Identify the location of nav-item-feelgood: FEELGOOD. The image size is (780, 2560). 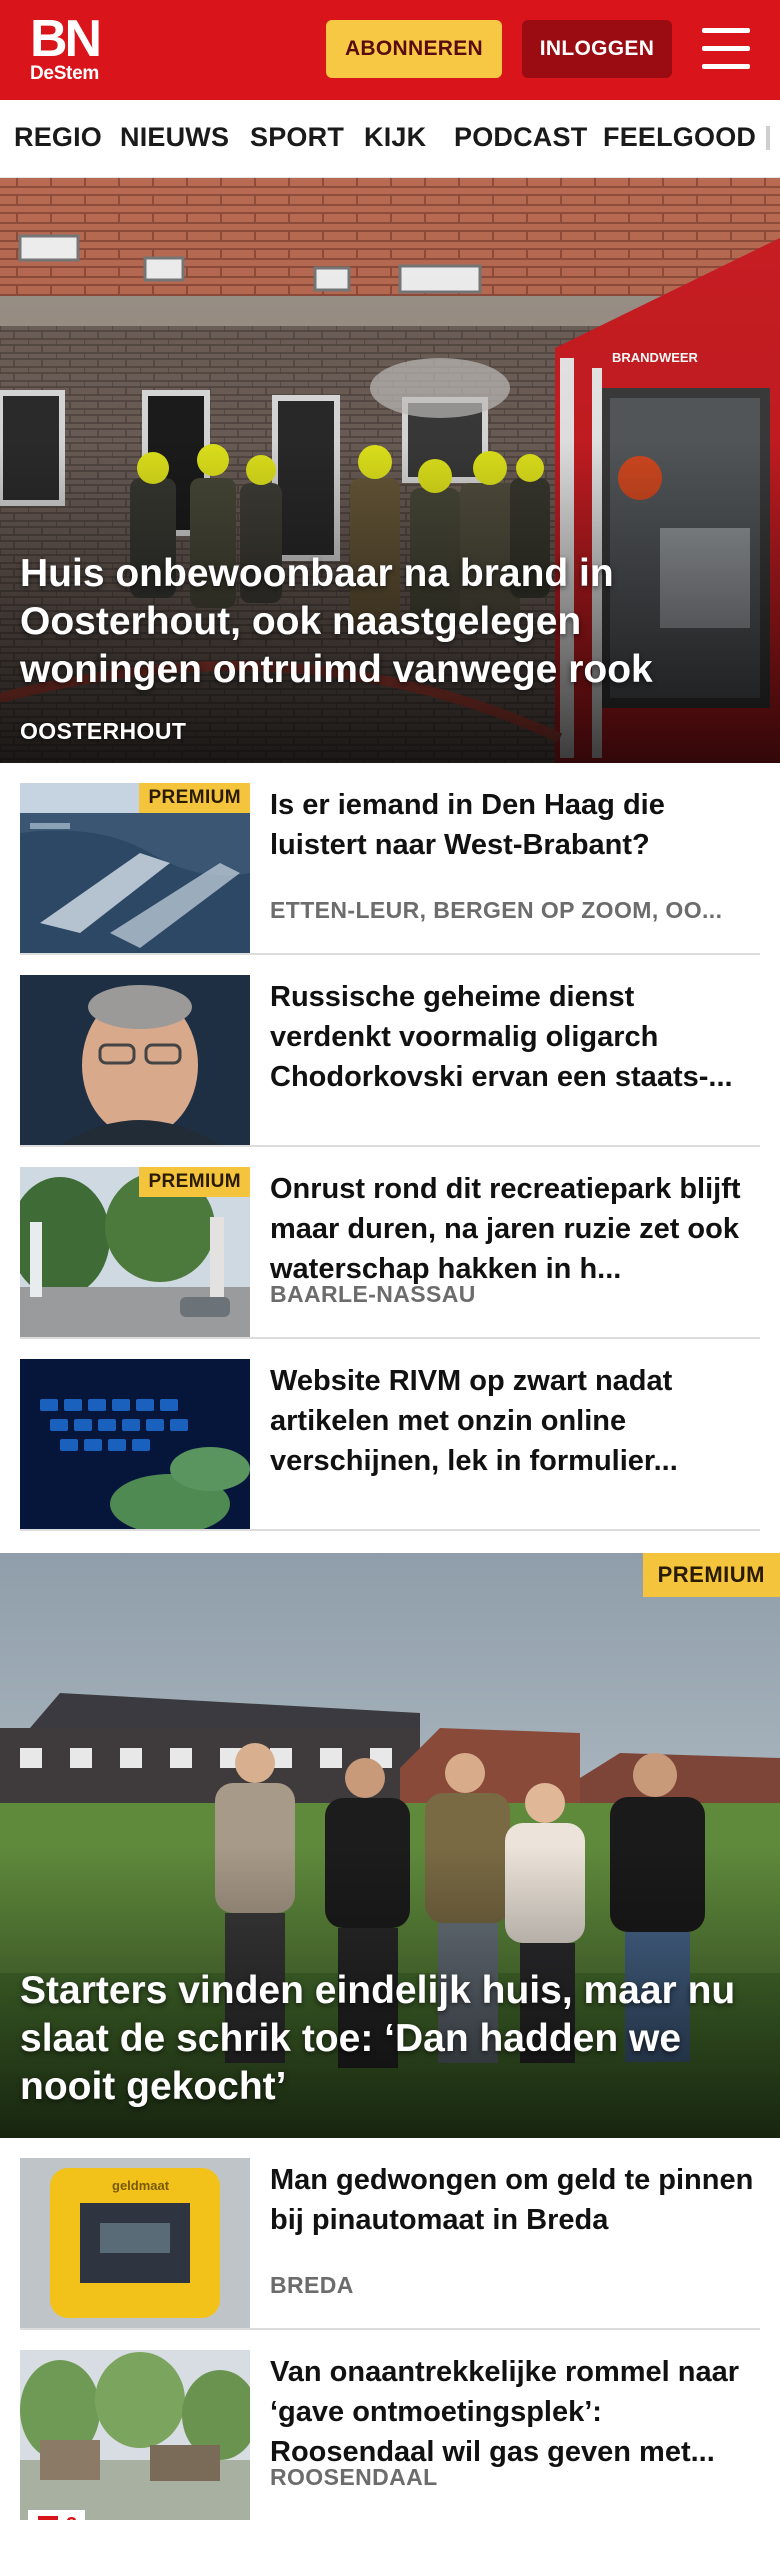
(679, 137).